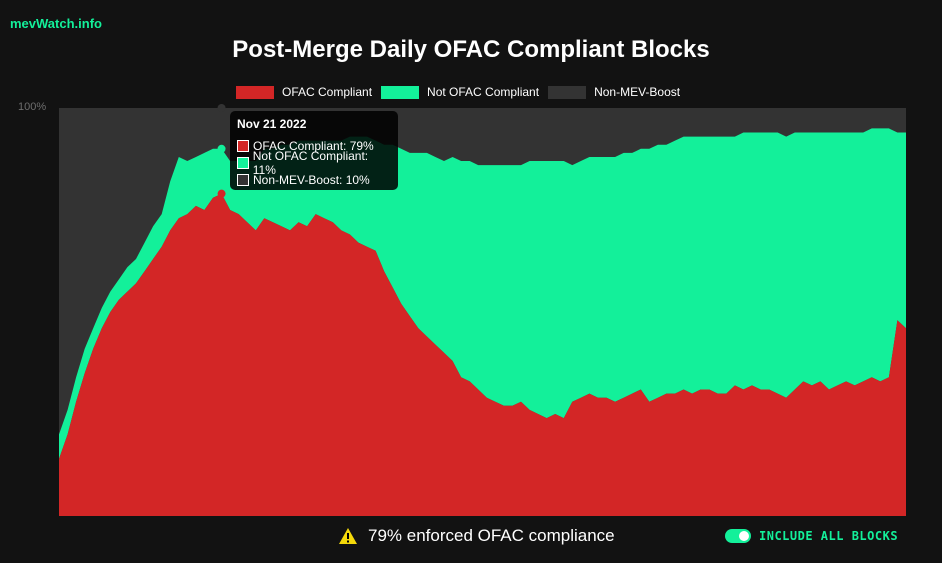 Image resolution: width=942 pixels, height=563 pixels. What do you see at coordinates (221, 148) in the screenshot?
I see `hover-point-not-ofac` at bounding box center [221, 148].